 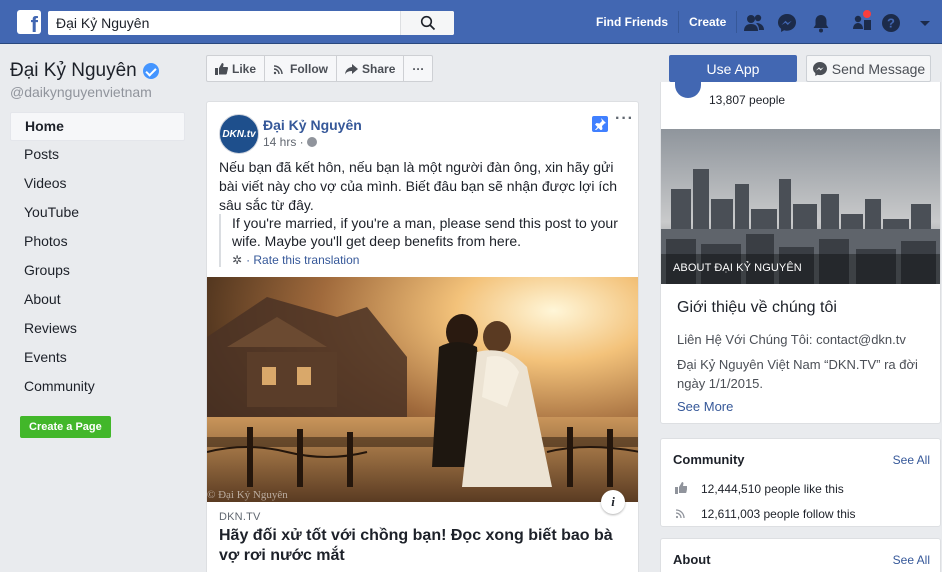 What do you see at coordinates (418, 68) in the screenshot?
I see `more-actions-button: ···` at bounding box center [418, 68].